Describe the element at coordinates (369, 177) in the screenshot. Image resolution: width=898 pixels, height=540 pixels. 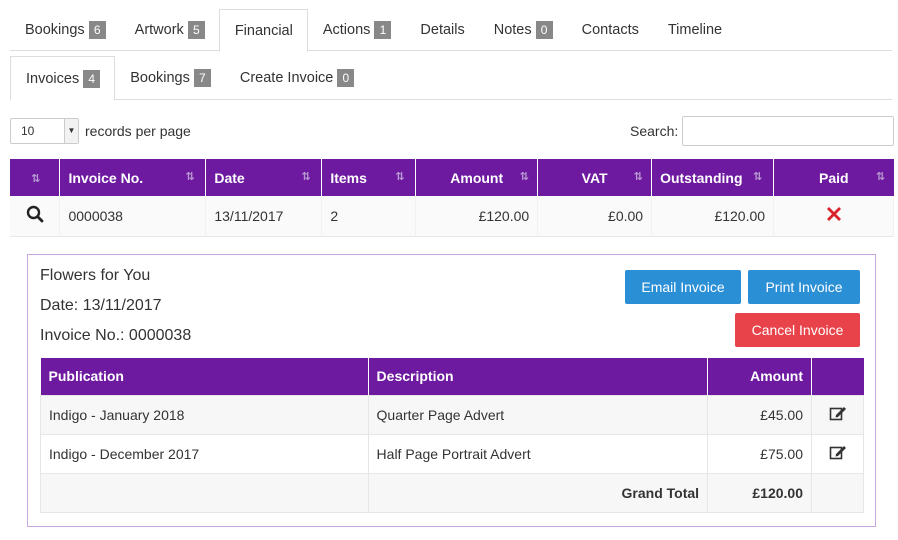
I see `column-header-items: Items ⇅` at that location.